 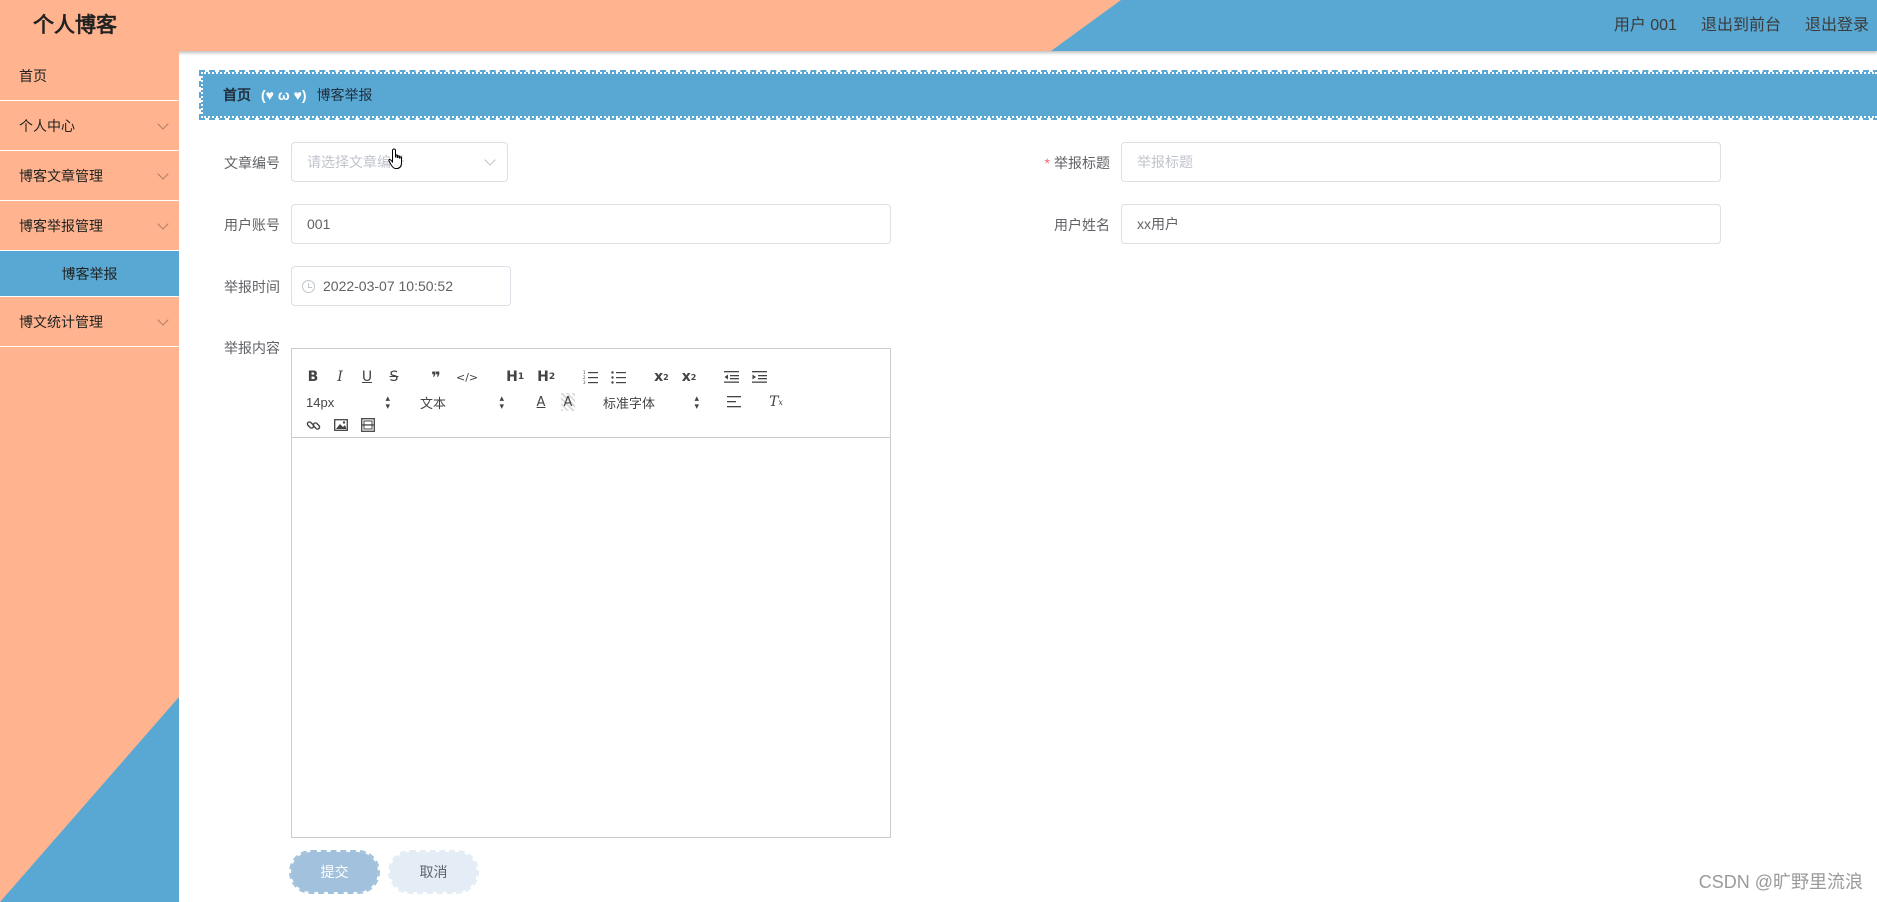 What do you see at coordinates (237, 95) in the screenshot?
I see `breadcrumb-home: 首页` at bounding box center [237, 95].